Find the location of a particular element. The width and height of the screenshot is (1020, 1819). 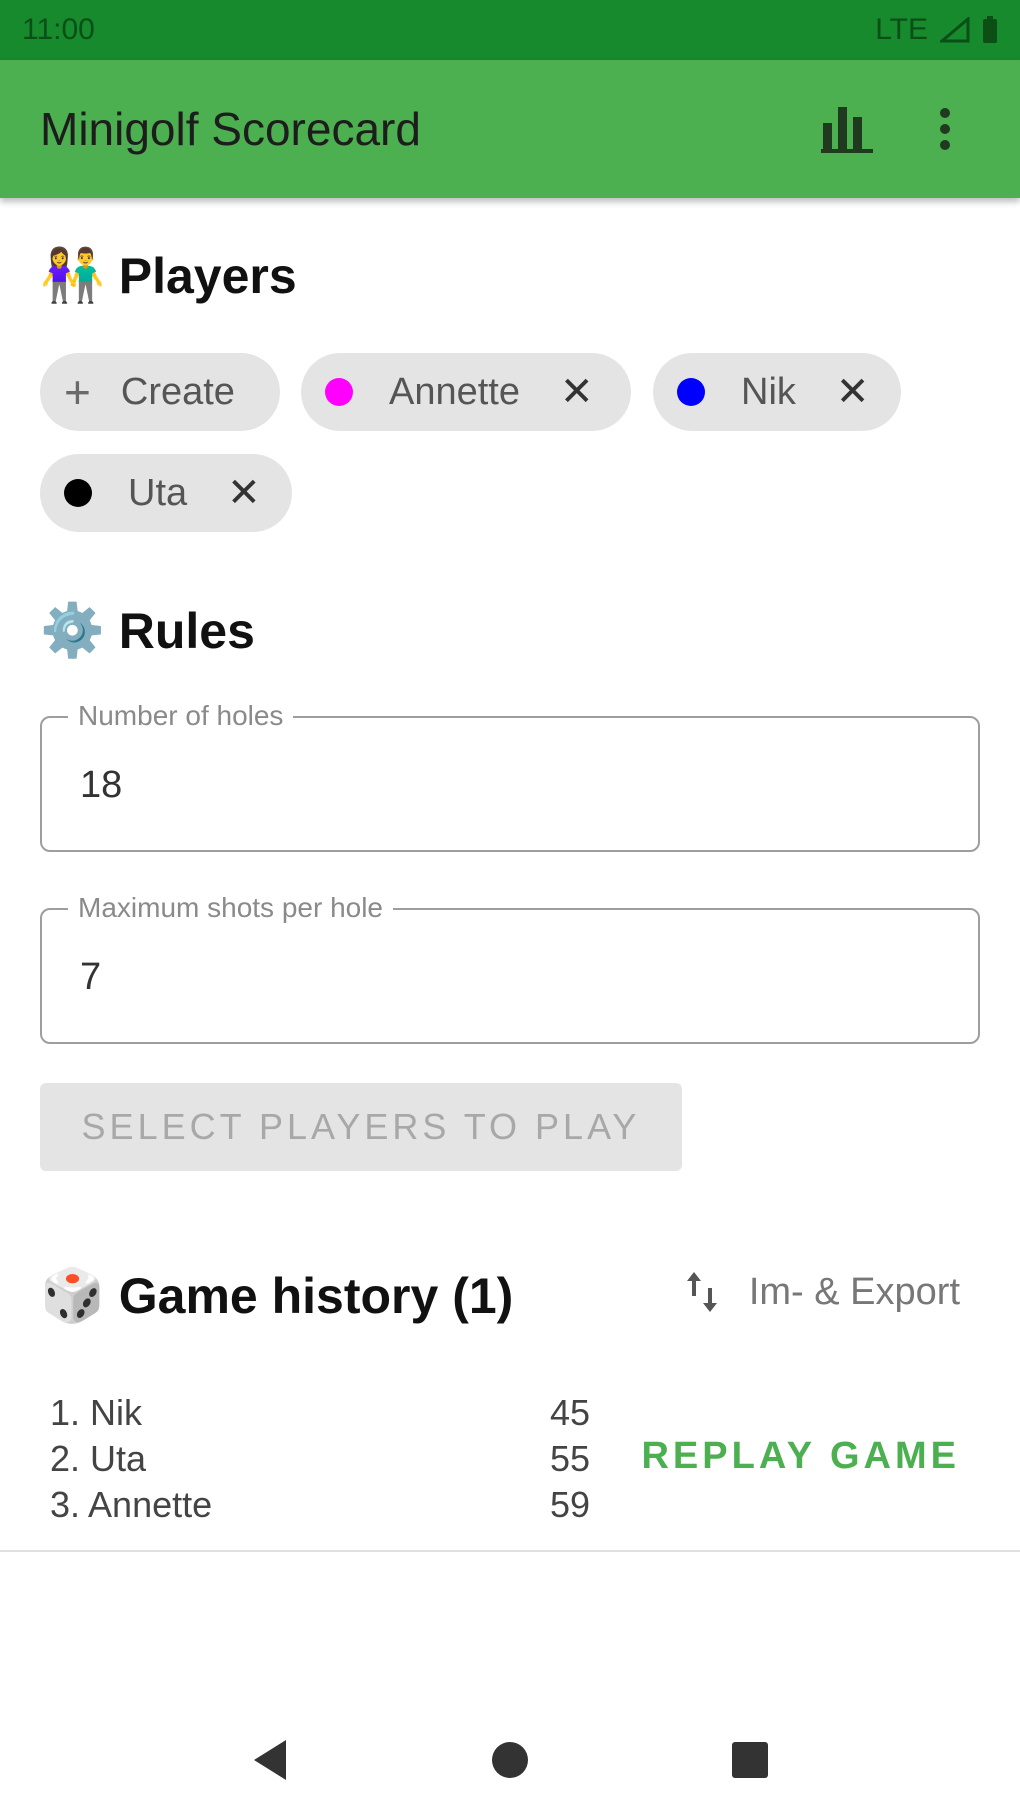

player-name: Uta is located at coordinates (158, 492).